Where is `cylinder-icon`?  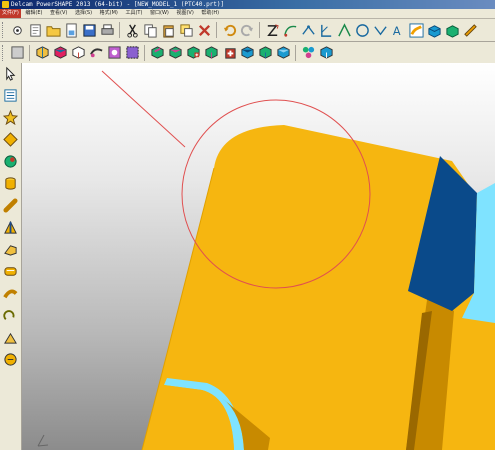 cylinder-icon is located at coordinates (11, 183).